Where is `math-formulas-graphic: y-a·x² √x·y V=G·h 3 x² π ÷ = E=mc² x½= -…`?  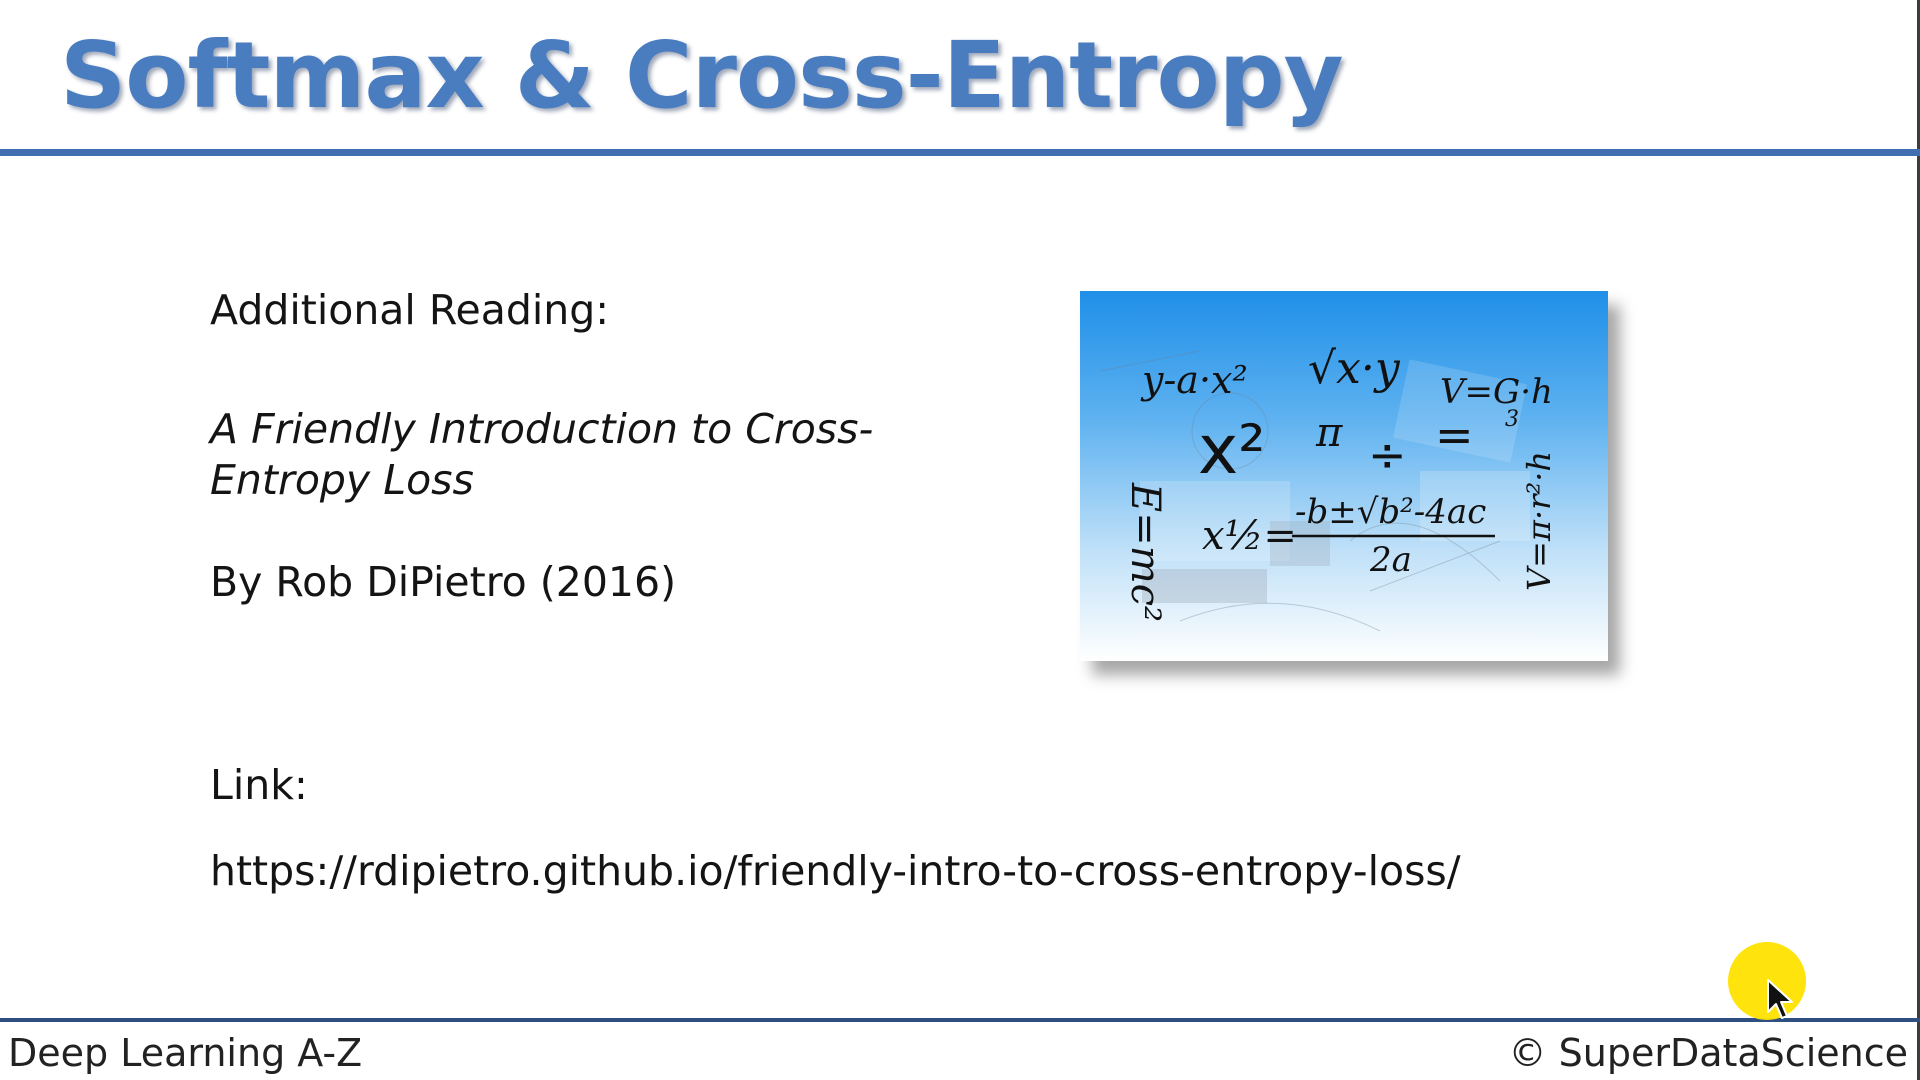 math-formulas-graphic: y-a·x² √x·y V=G·h 3 x² π ÷ = E=mc² x½= -… is located at coordinates (1328, 487).